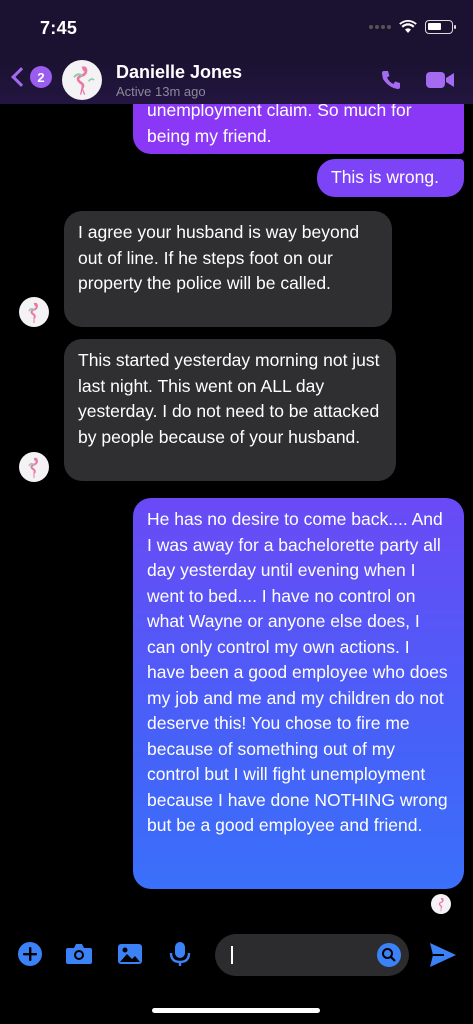  Describe the element at coordinates (130, 954) in the screenshot. I see `image-icon` at that location.